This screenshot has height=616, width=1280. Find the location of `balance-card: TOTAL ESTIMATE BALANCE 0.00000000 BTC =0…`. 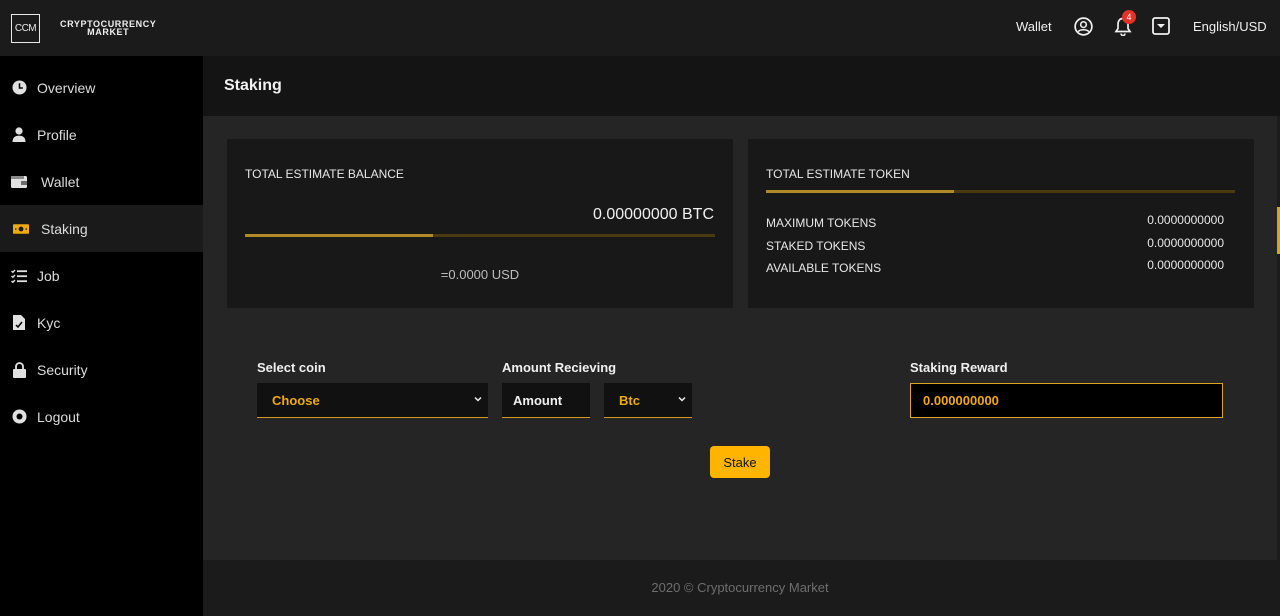

balance-card: TOTAL ESTIMATE BALANCE 0.00000000 BTC =0… is located at coordinates (480, 223).